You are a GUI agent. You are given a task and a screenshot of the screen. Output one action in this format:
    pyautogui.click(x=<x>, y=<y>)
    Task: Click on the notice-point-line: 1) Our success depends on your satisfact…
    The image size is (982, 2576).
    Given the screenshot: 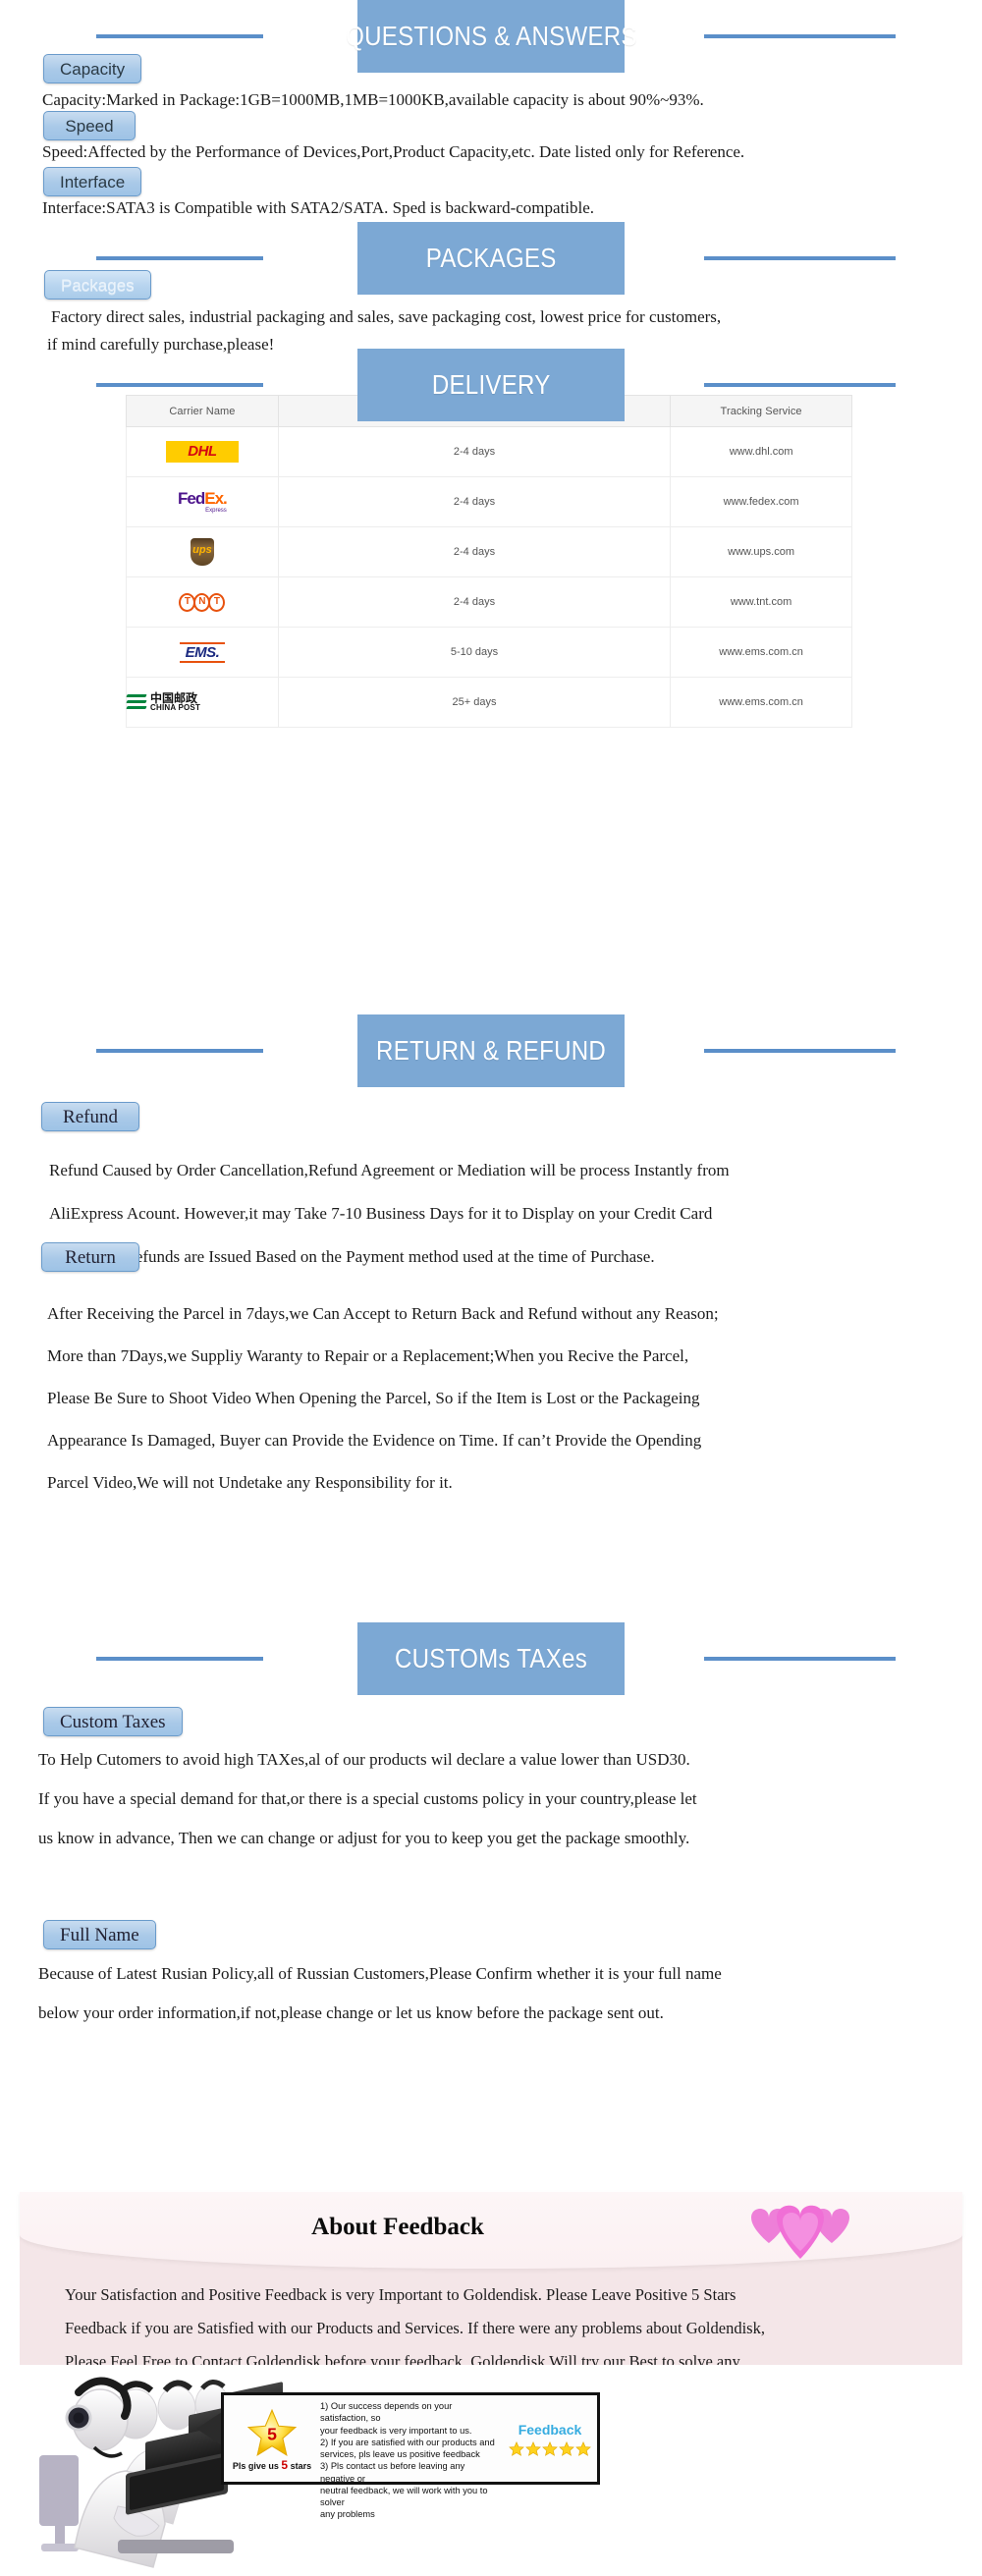 What is the action you would take?
    pyautogui.click(x=386, y=2413)
    